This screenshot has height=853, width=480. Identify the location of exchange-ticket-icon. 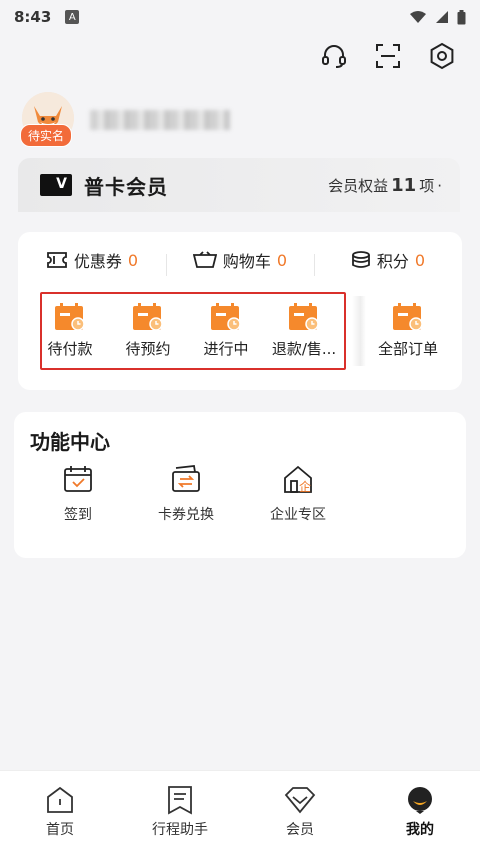
(186, 478).